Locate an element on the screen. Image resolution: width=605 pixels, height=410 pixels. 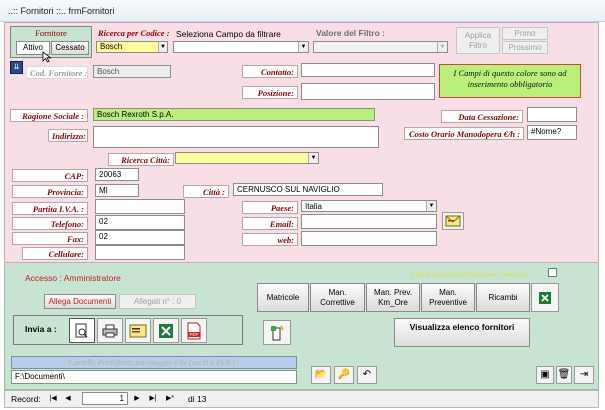
cap-field: 20063 is located at coordinates (117, 174).